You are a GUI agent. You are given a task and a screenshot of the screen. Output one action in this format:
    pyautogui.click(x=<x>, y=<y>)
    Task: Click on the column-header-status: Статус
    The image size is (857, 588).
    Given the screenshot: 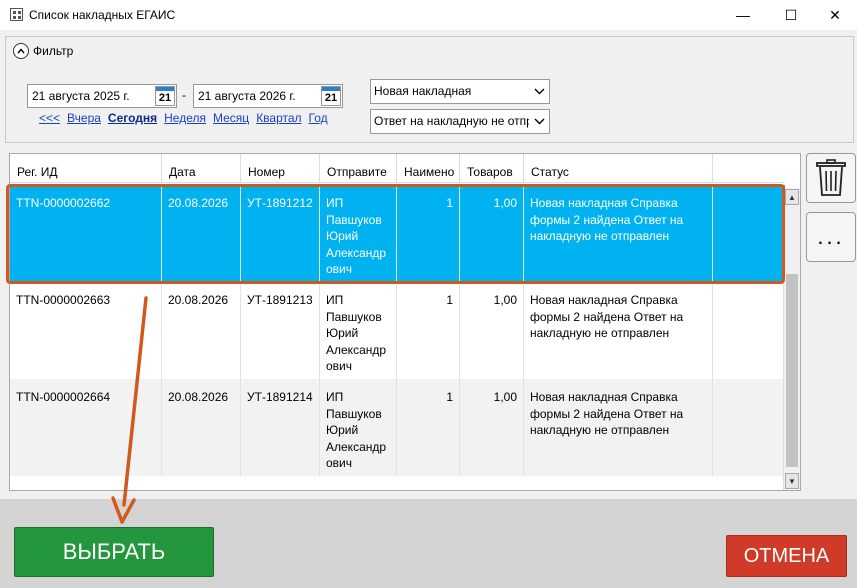 What is the action you would take?
    pyautogui.click(x=618, y=168)
    